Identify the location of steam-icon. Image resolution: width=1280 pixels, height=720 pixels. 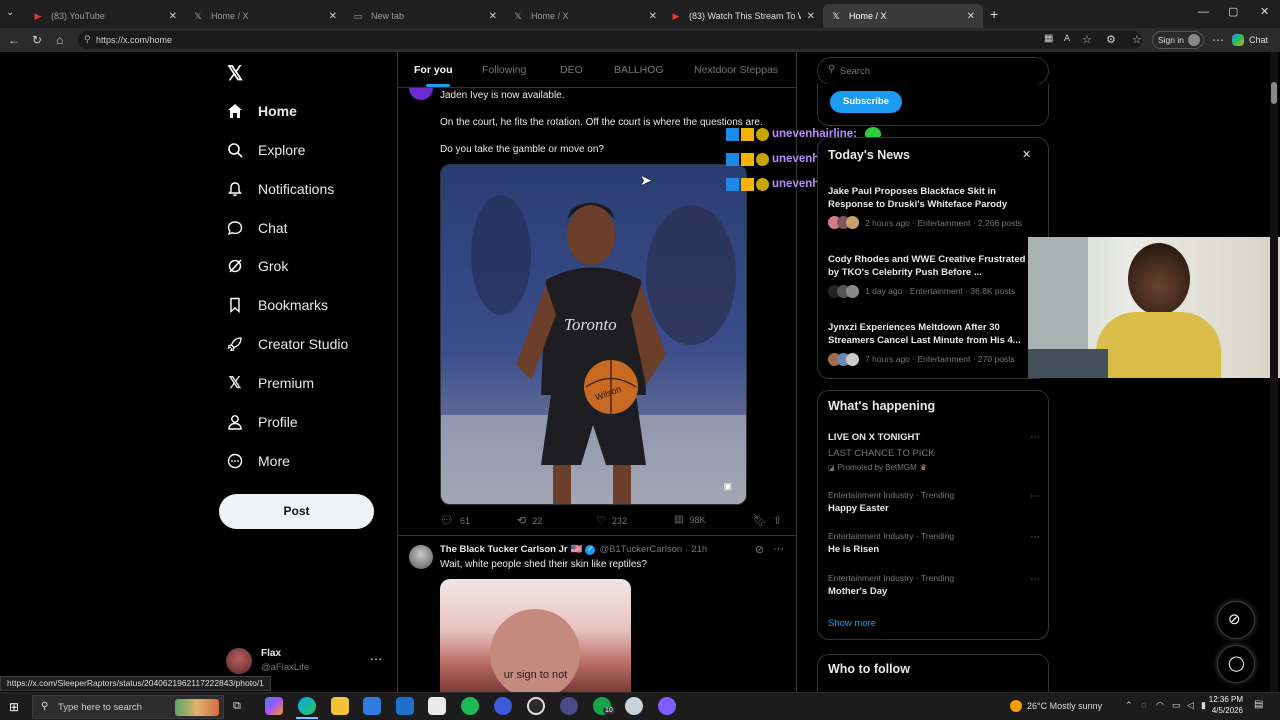
(634, 706).